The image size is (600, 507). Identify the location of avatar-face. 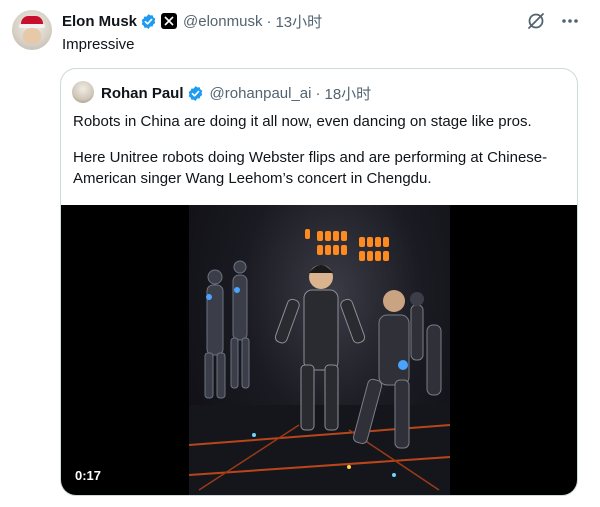
(32, 36).